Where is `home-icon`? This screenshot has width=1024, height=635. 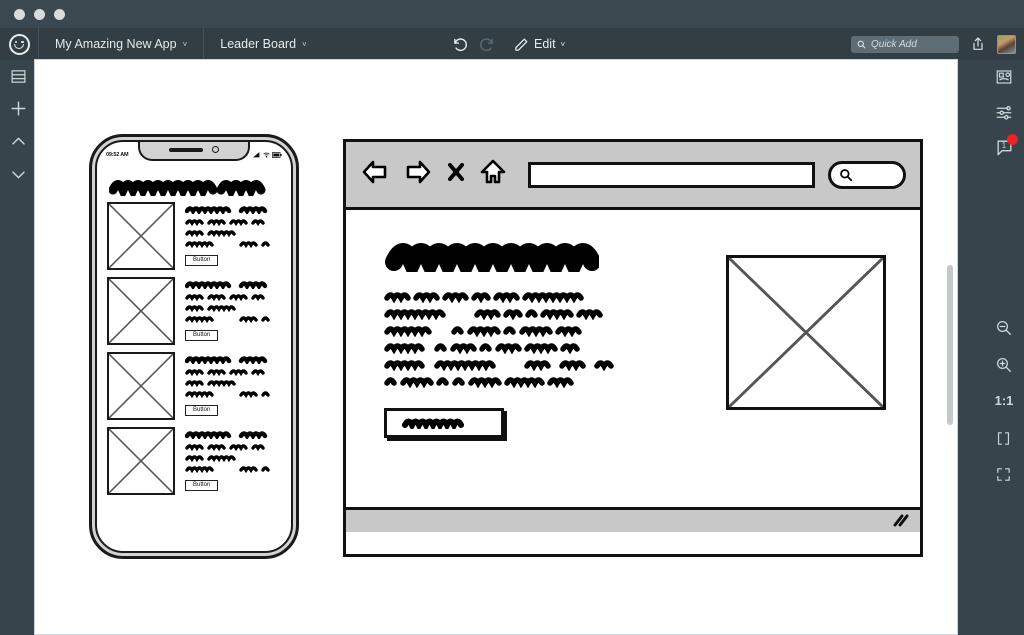 home-icon is located at coordinates (493, 174).